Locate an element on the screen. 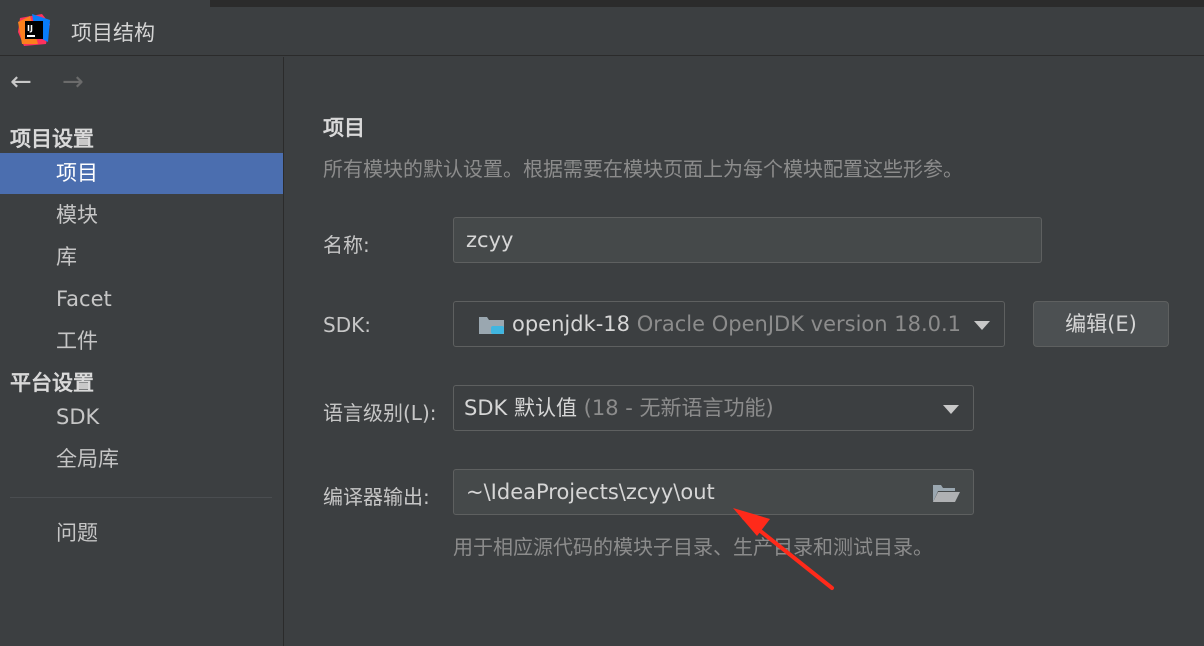 This screenshot has height=646, width=1204. back-arrow-icon: ← is located at coordinates (21, 82).